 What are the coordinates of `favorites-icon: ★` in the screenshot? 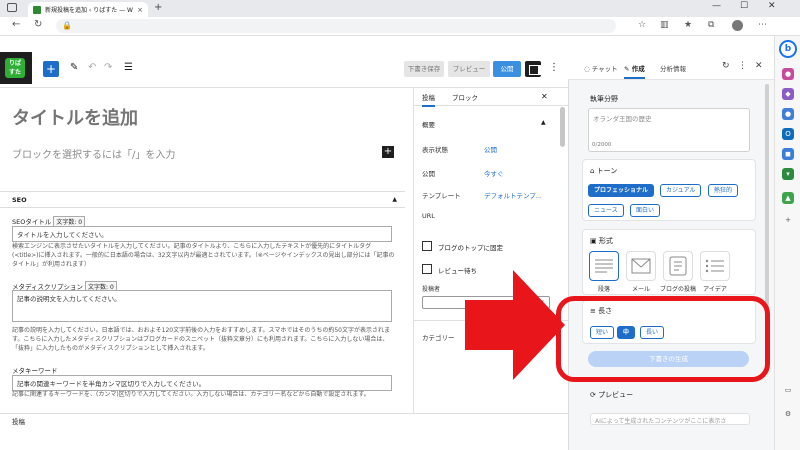 It's located at (688, 25).